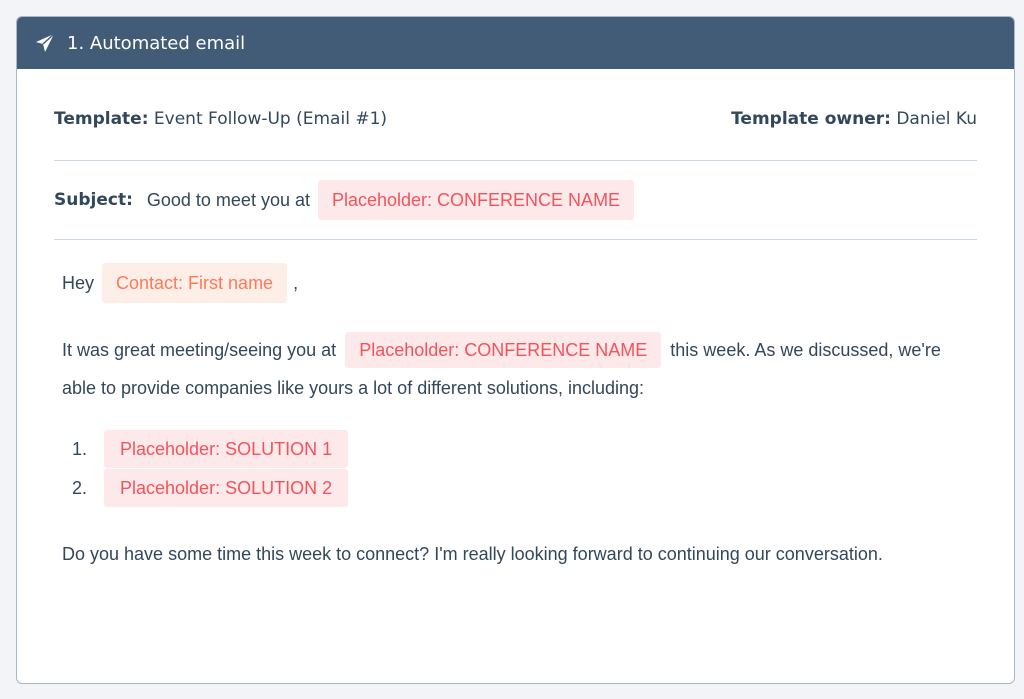 The image size is (1024, 699). I want to click on solution-1-placeholder-token: Placeholder: SOLUTION 1, so click(226, 448).